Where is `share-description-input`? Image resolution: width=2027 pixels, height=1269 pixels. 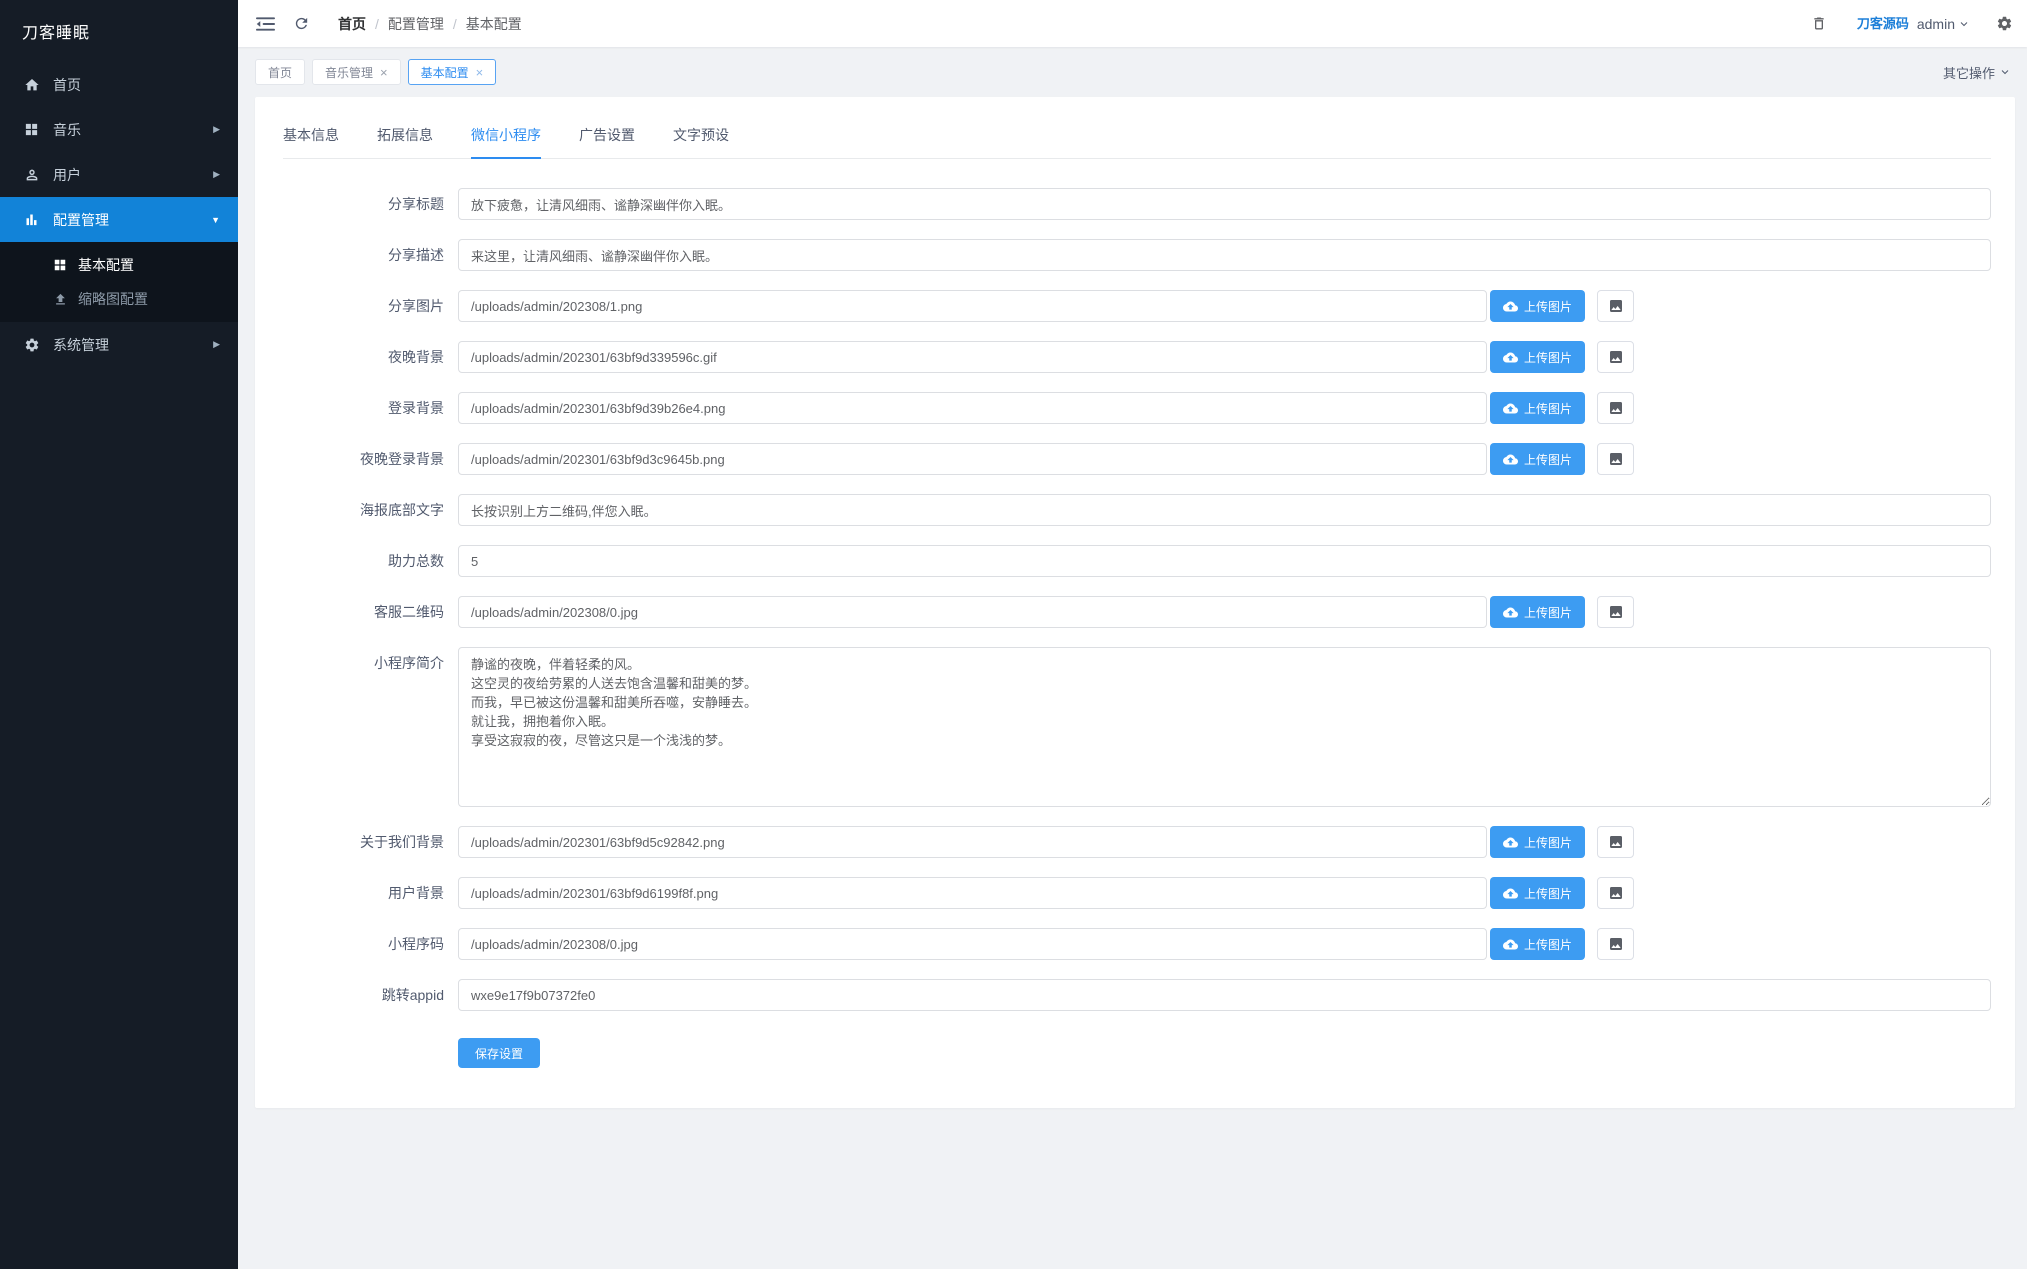
share-description-input is located at coordinates (1224, 255).